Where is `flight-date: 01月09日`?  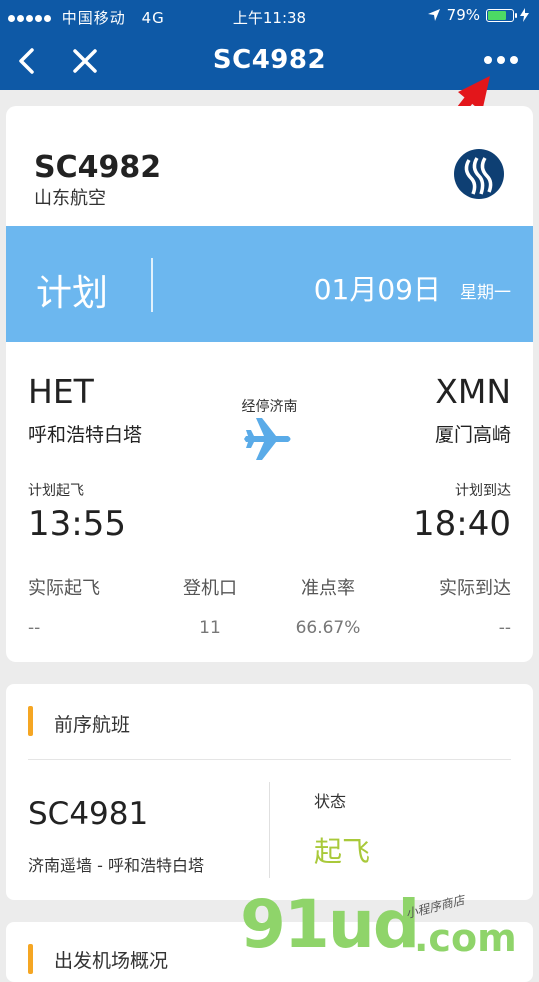
flight-date: 01月09日 is located at coordinates (377, 289).